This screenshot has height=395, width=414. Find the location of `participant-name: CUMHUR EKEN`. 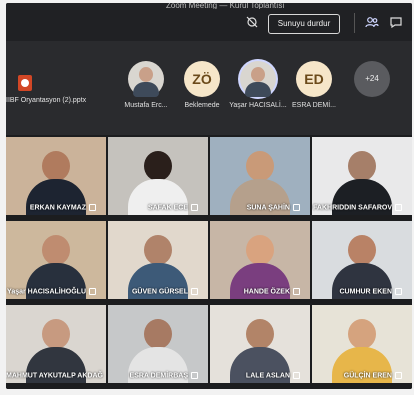

participant-name: CUMHUR EKEN is located at coordinates (366, 291).